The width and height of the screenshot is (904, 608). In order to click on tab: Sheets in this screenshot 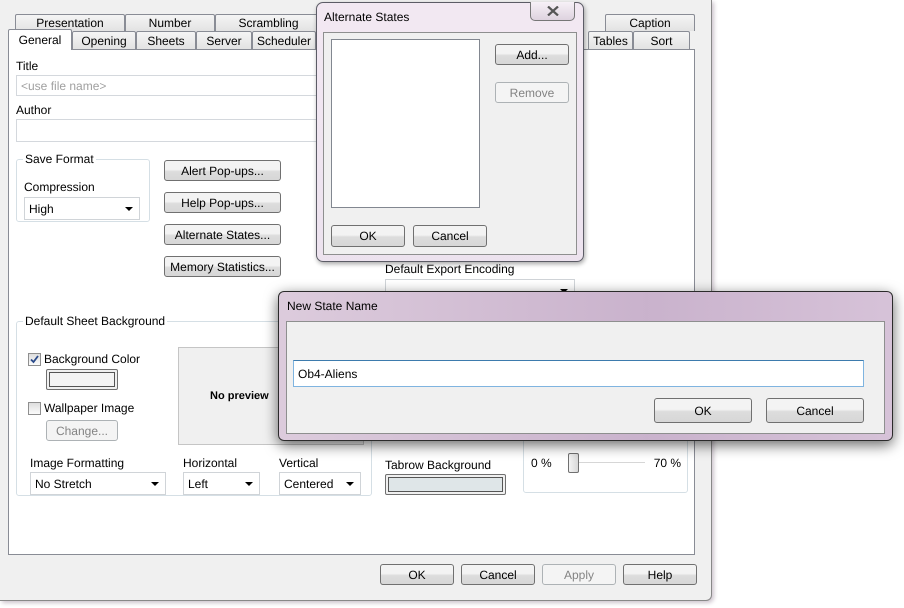, I will do `click(166, 40)`.